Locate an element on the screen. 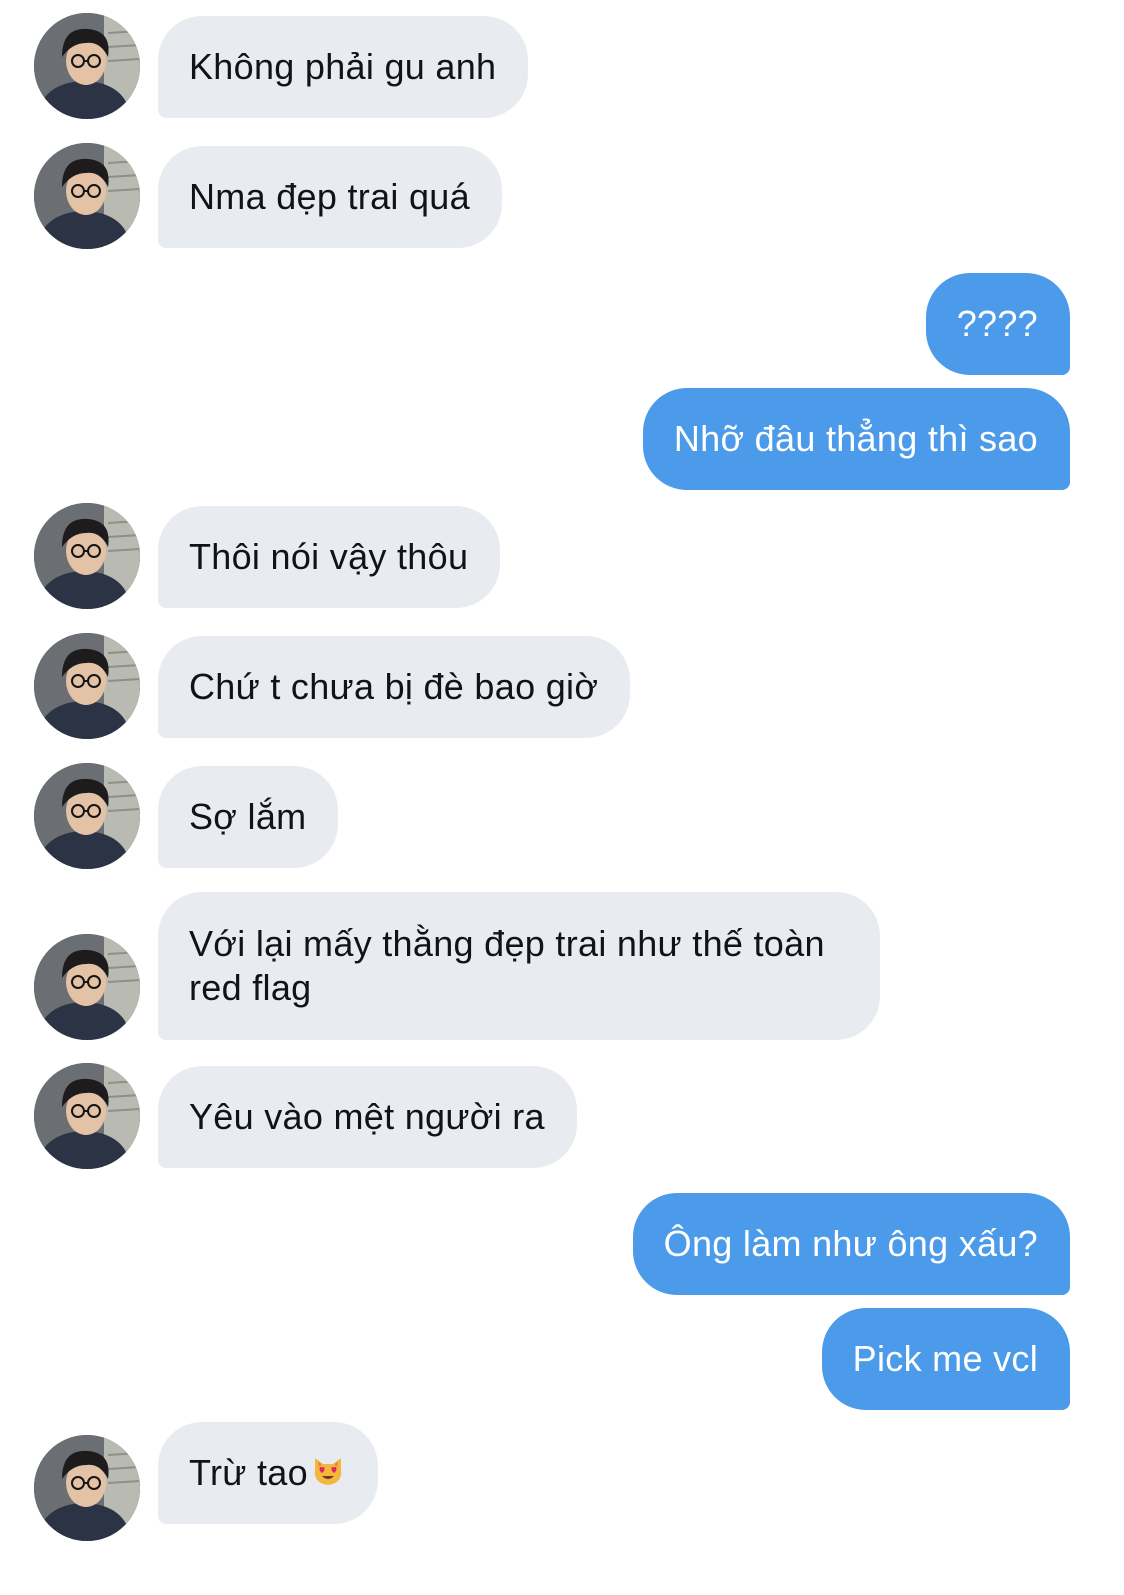  message-text: Thôi nói vậy thôu is located at coordinates (329, 556).